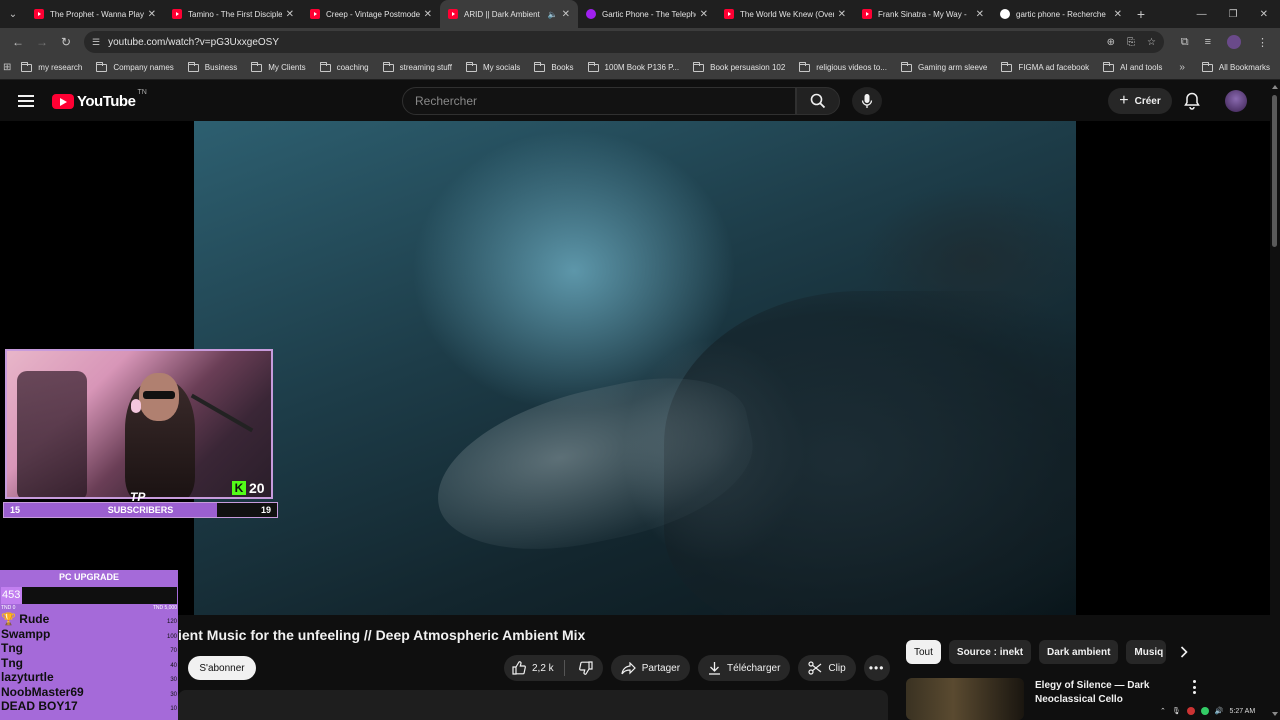 This screenshot has height=720, width=1280. What do you see at coordinates (1237, 66) in the screenshot?
I see `all-bookmarks-folder: All Bookmarks` at bounding box center [1237, 66].